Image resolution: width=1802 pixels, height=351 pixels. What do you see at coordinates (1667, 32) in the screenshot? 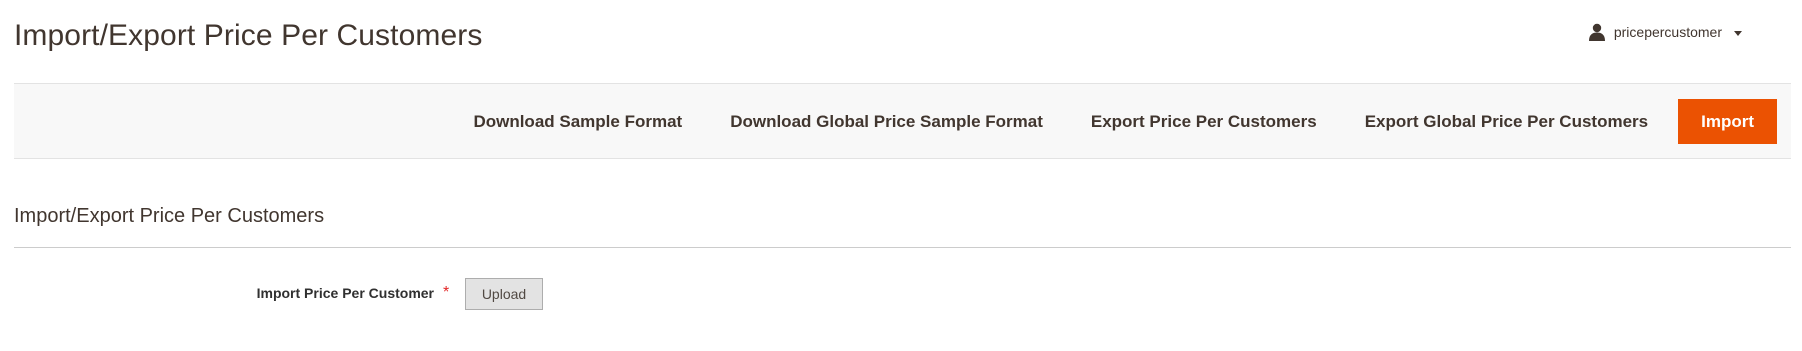
I see `username-label: pricepercustomer` at bounding box center [1667, 32].